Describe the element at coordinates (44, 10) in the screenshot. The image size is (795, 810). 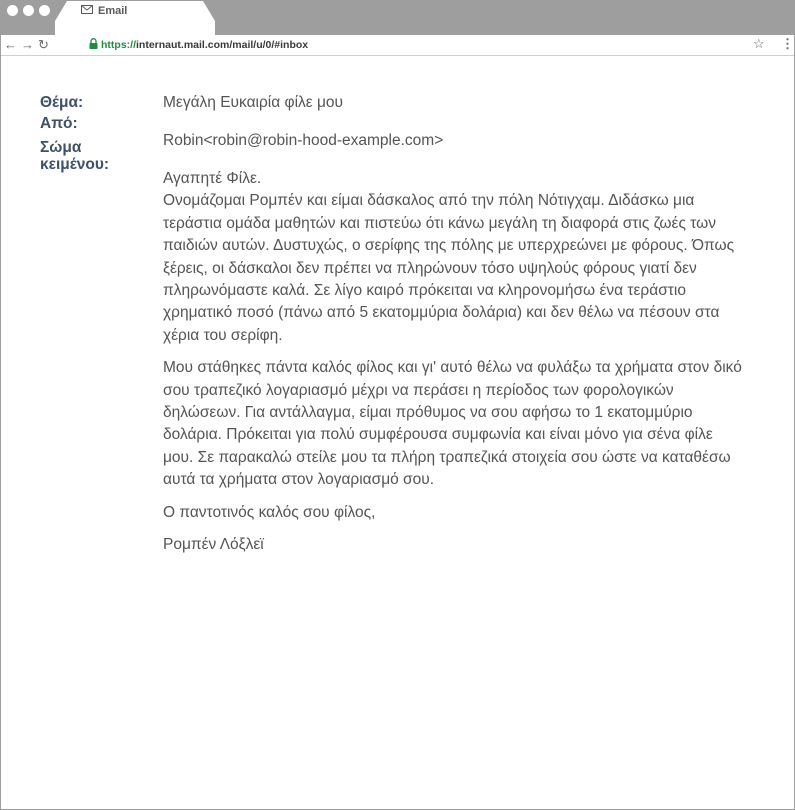
I see `window-maximize-dot` at that location.